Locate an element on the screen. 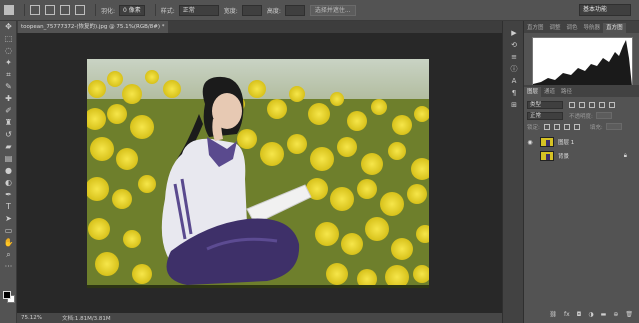 This screenshot has height=323, width=639. foreground-color-swatch is located at coordinates (7, 295).